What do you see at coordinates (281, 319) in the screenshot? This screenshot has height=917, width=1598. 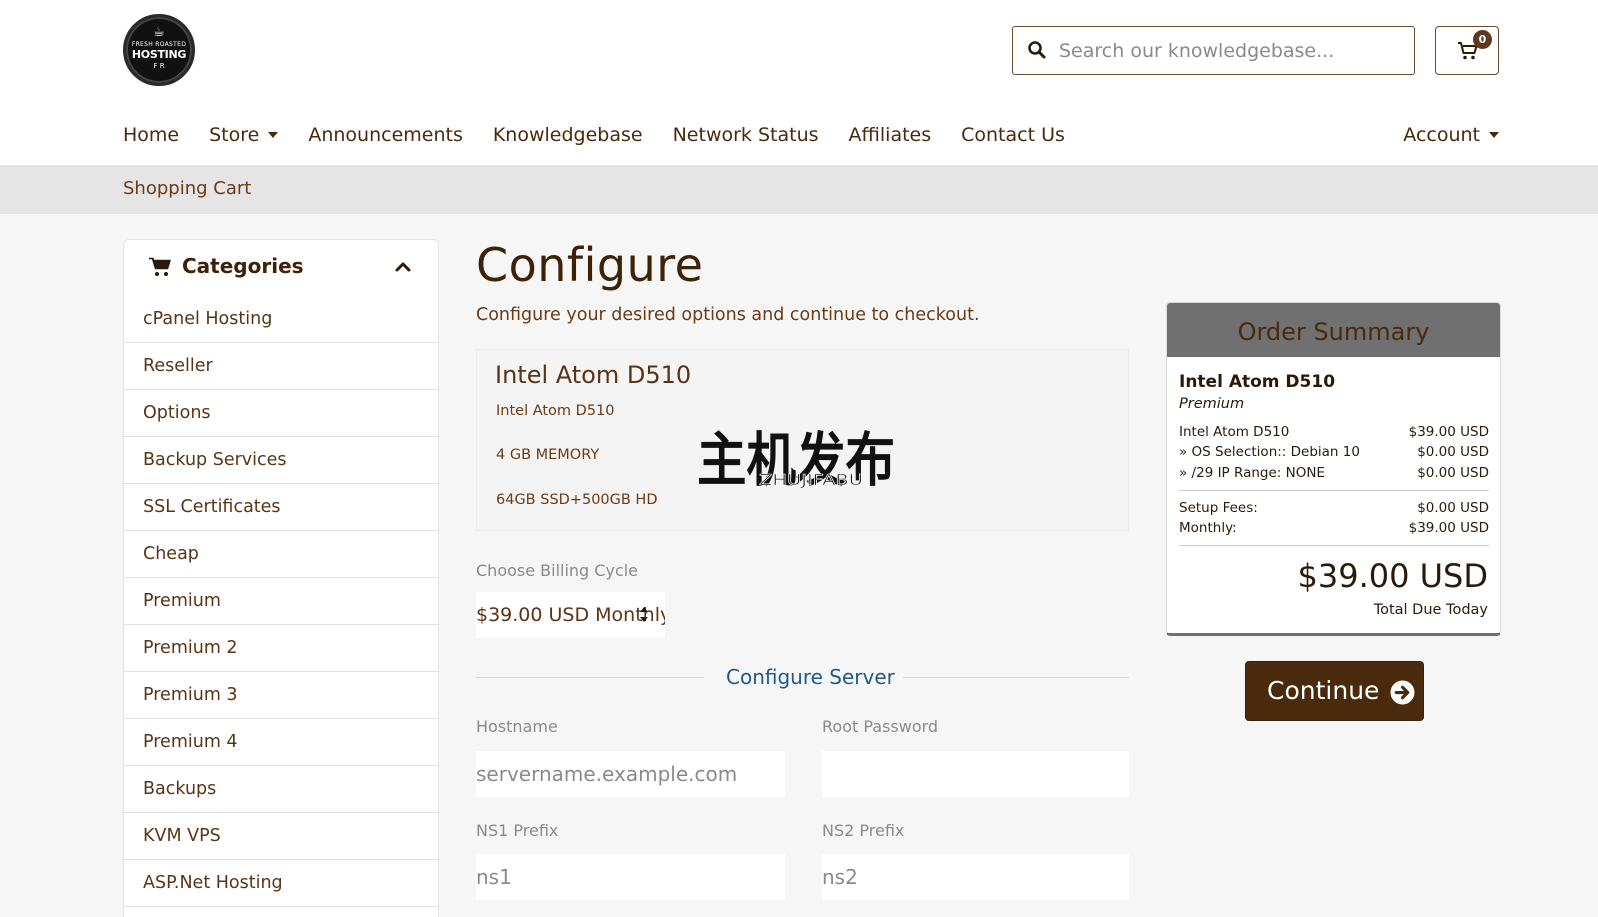 I see `sidebar-item-cpanel-hosting: cPanel Hosting` at bounding box center [281, 319].